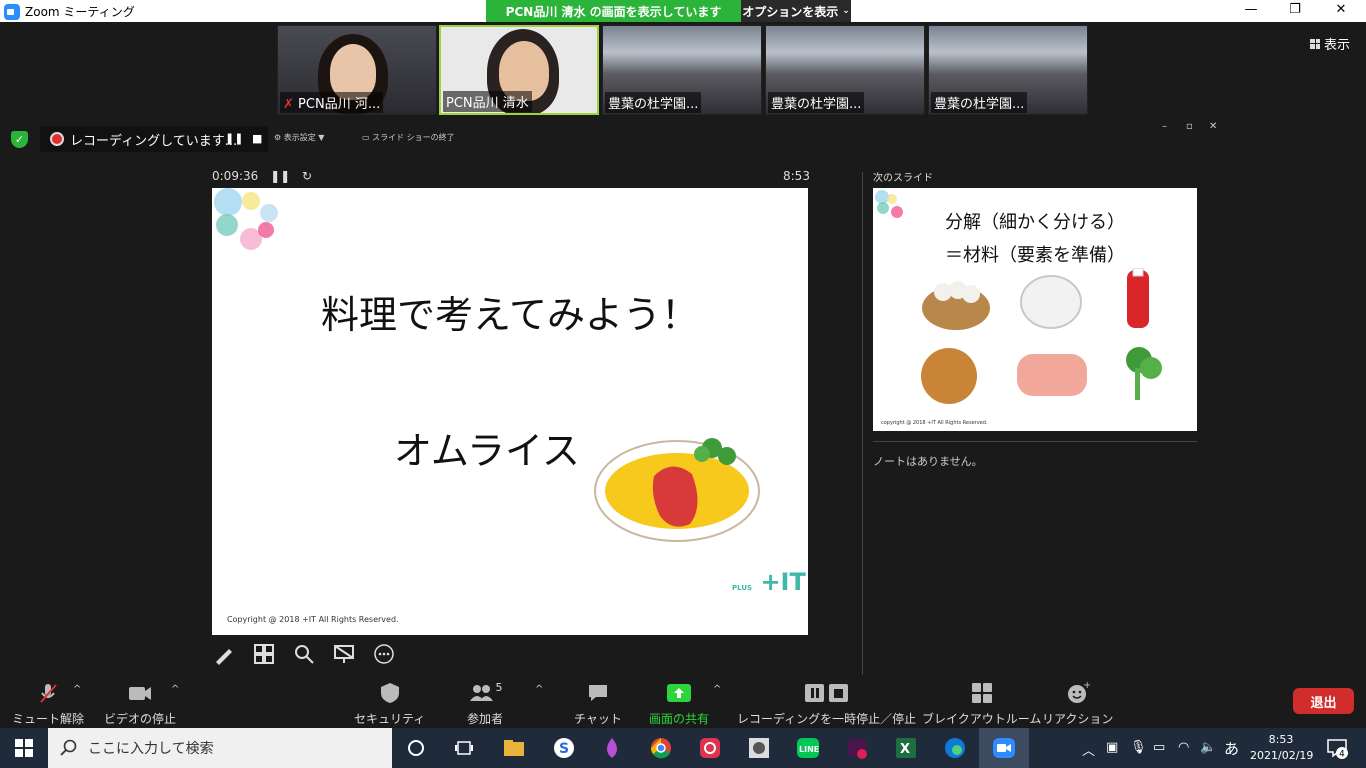  I want to click on task-view-icon, so click(464, 748).